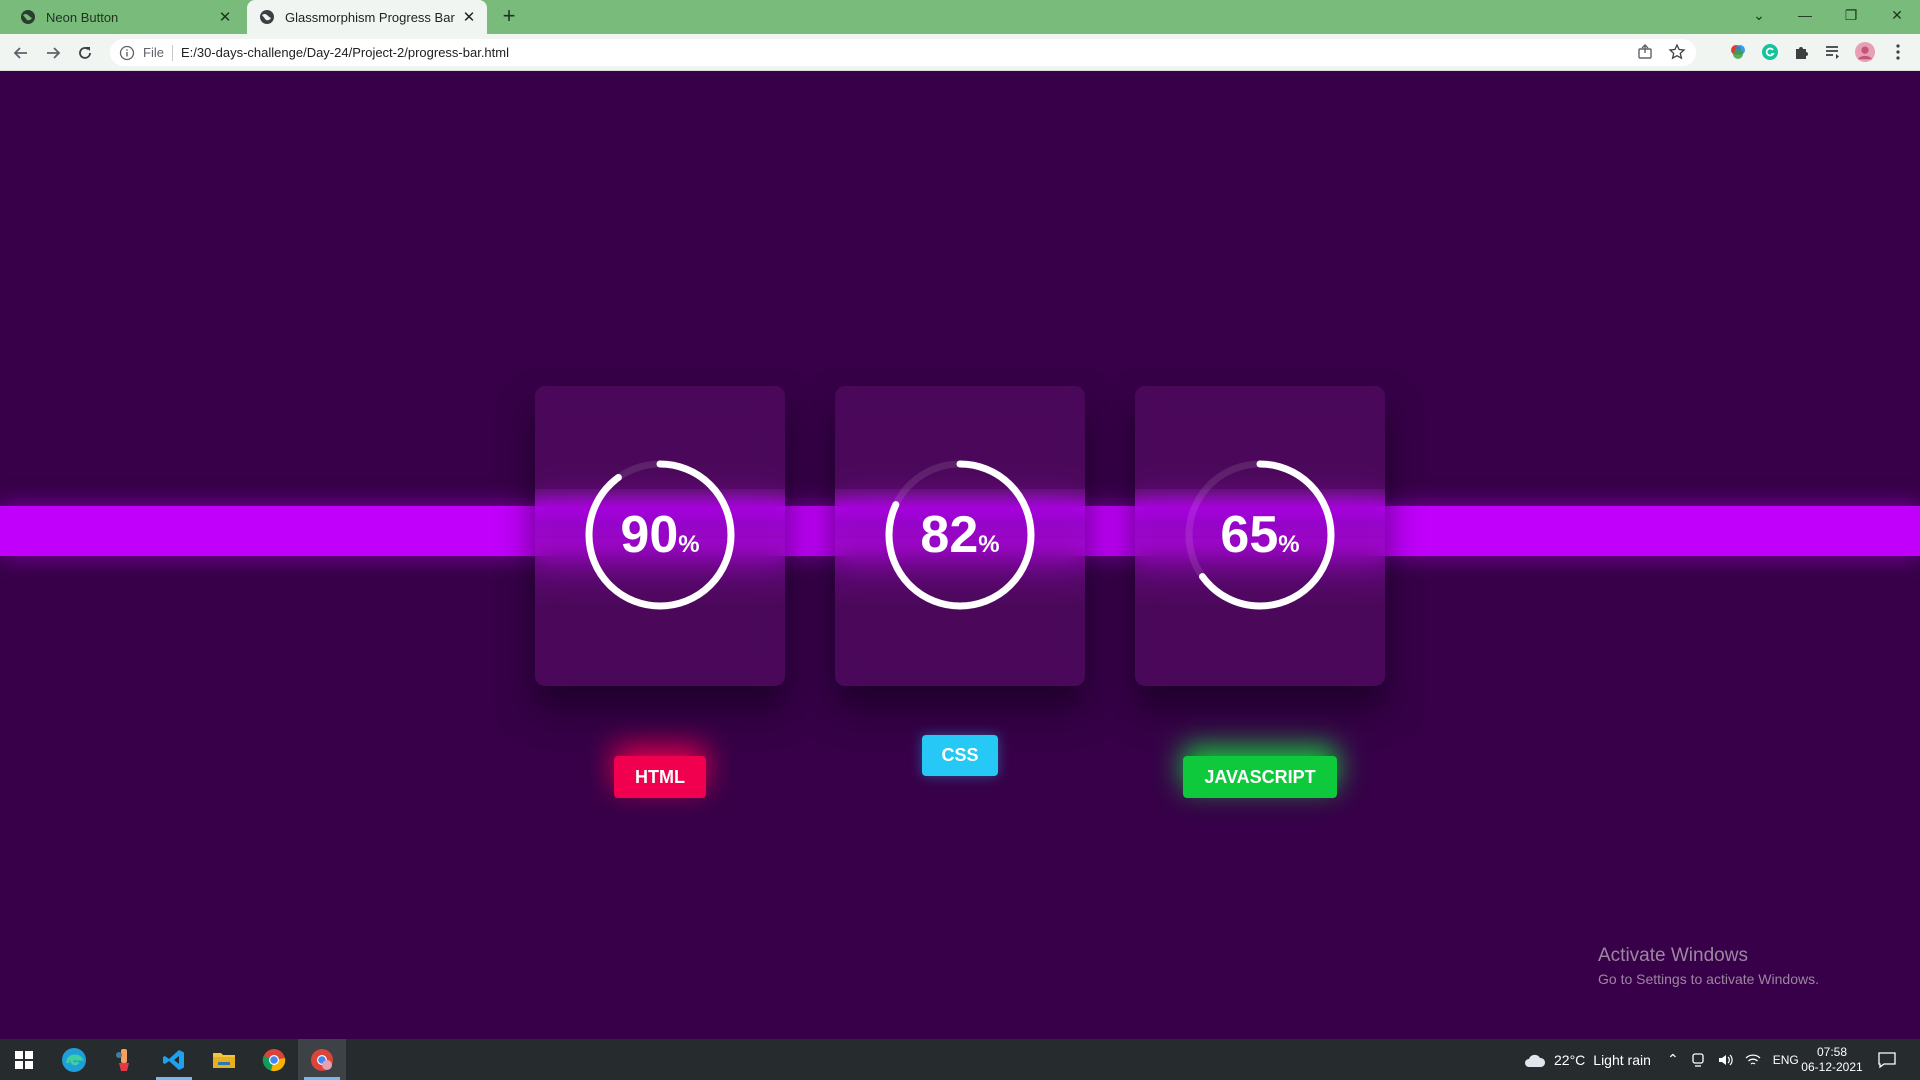 The height and width of the screenshot is (1080, 1920). I want to click on taskbar-file-explorer, so click(224, 1059).